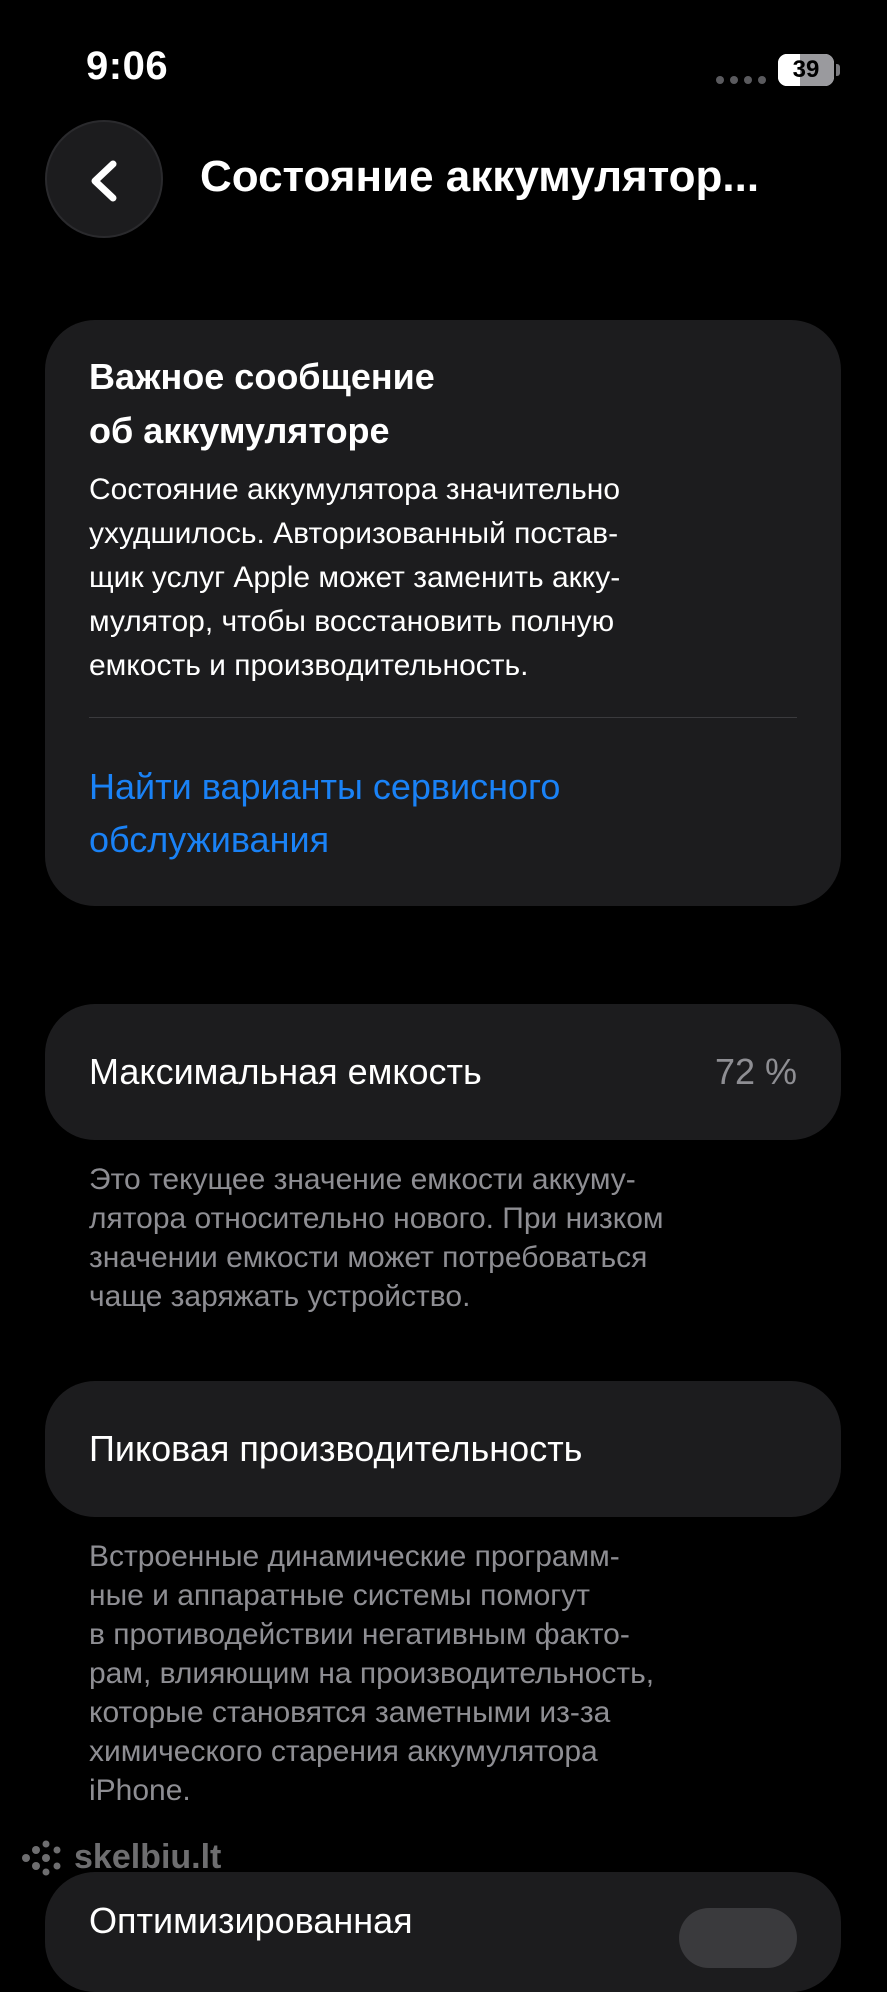  What do you see at coordinates (443, 717) in the screenshot?
I see `divider` at bounding box center [443, 717].